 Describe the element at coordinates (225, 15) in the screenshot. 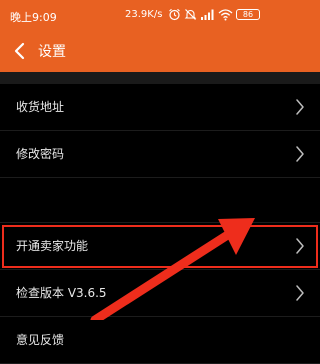

I see `wifi-icon` at that location.